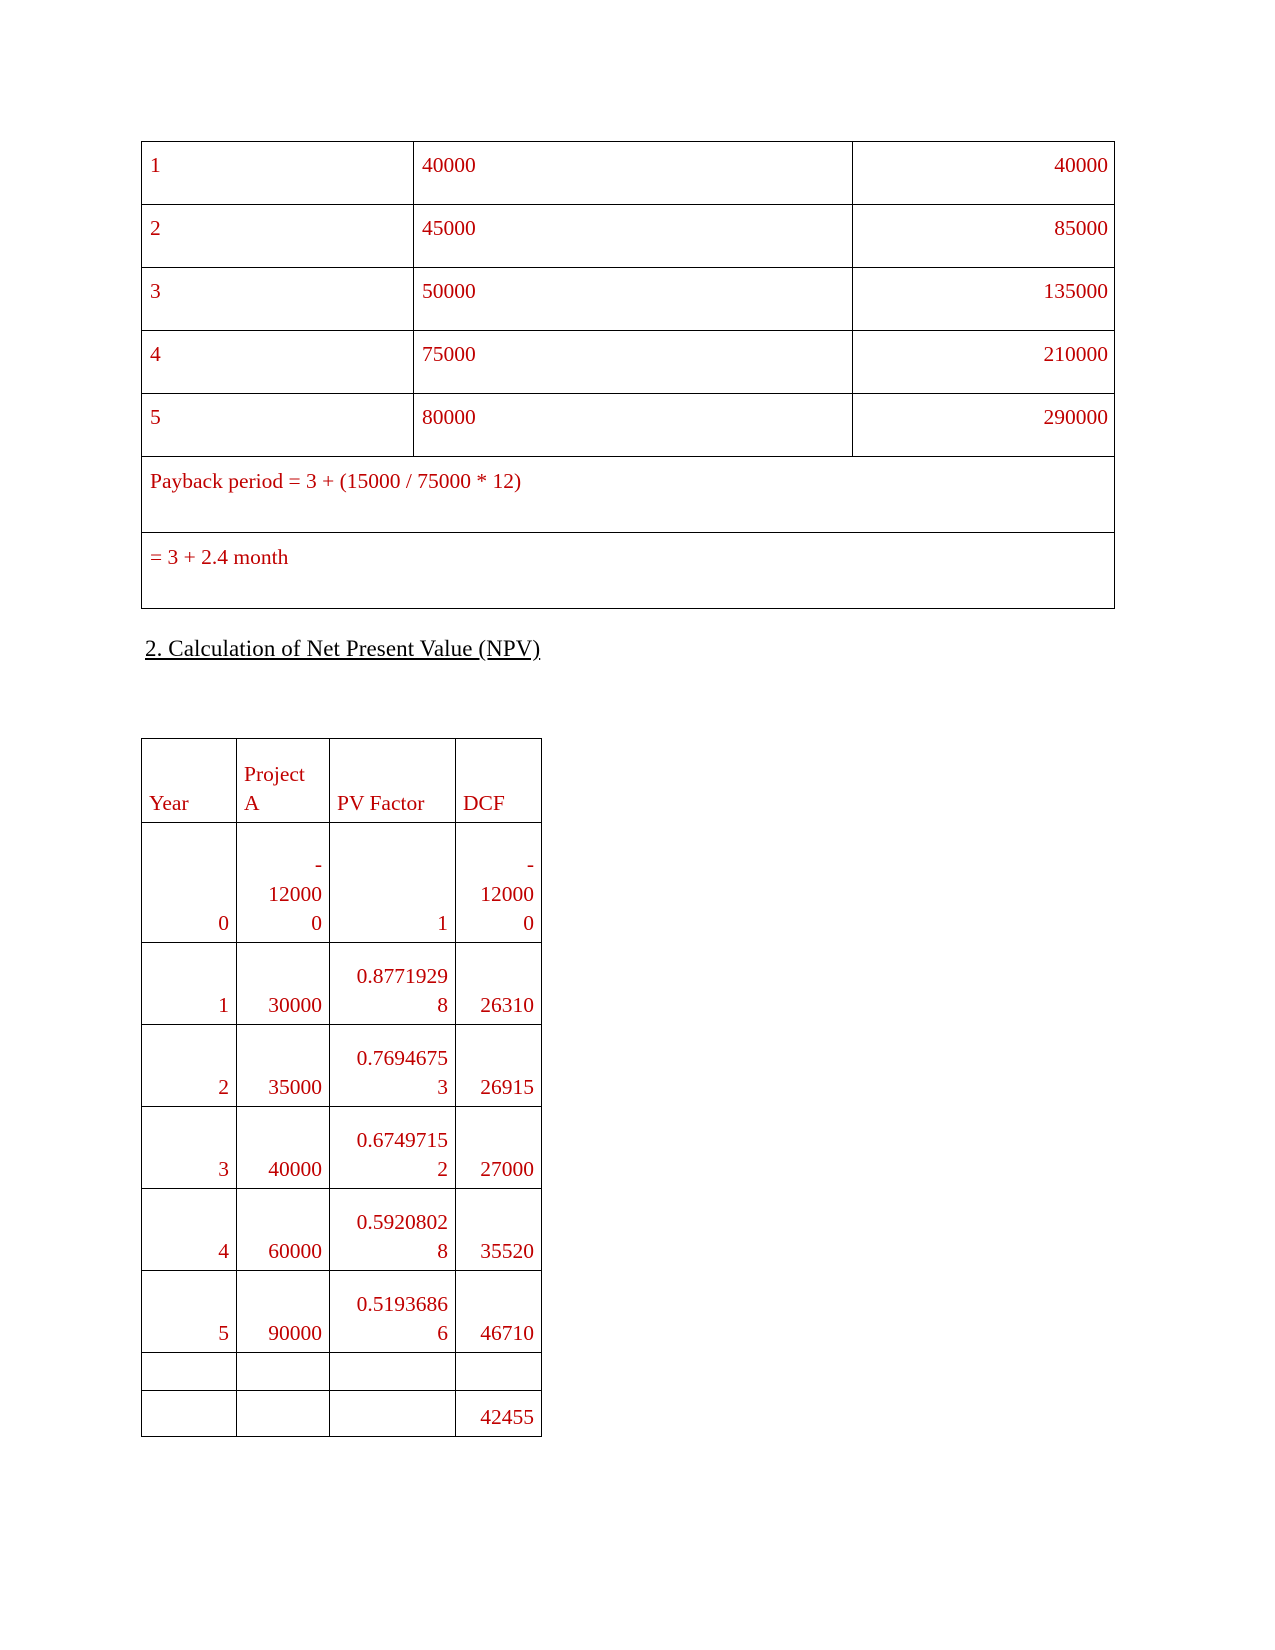  Describe the element at coordinates (283, 1229) in the screenshot. I see `npv-project-a-cell: 60000` at that location.